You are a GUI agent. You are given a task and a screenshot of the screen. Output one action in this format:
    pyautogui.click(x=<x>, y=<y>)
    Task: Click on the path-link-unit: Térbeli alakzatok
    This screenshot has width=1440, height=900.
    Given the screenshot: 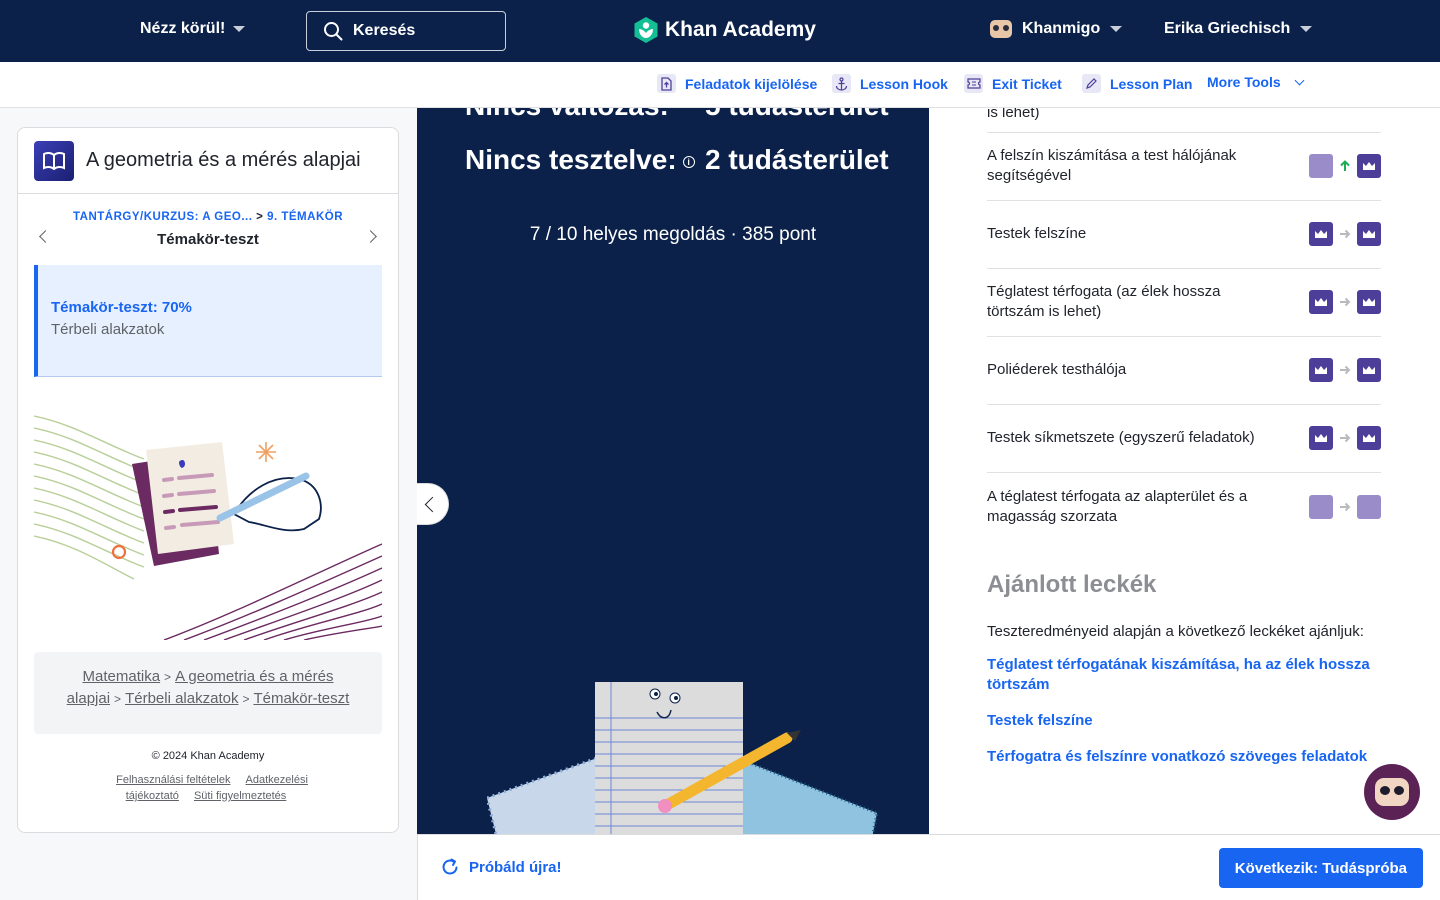 What is the action you would take?
    pyautogui.click(x=181, y=698)
    